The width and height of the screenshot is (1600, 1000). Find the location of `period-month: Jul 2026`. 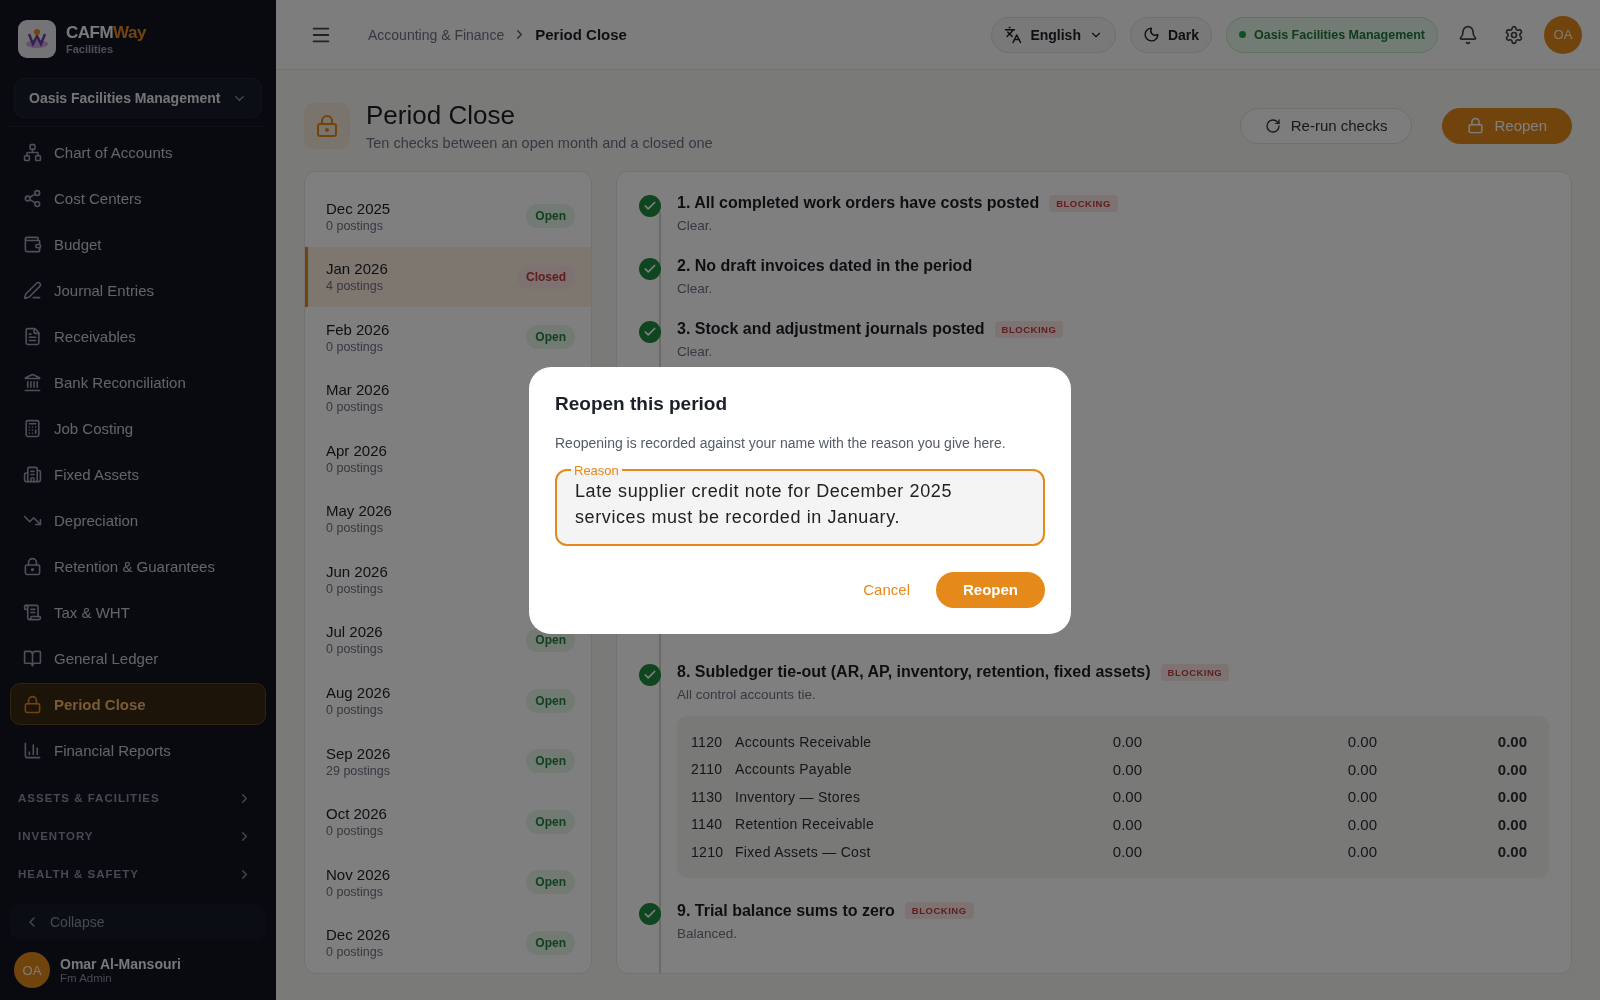

period-month: Jul 2026 is located at coordinates (354, 632).